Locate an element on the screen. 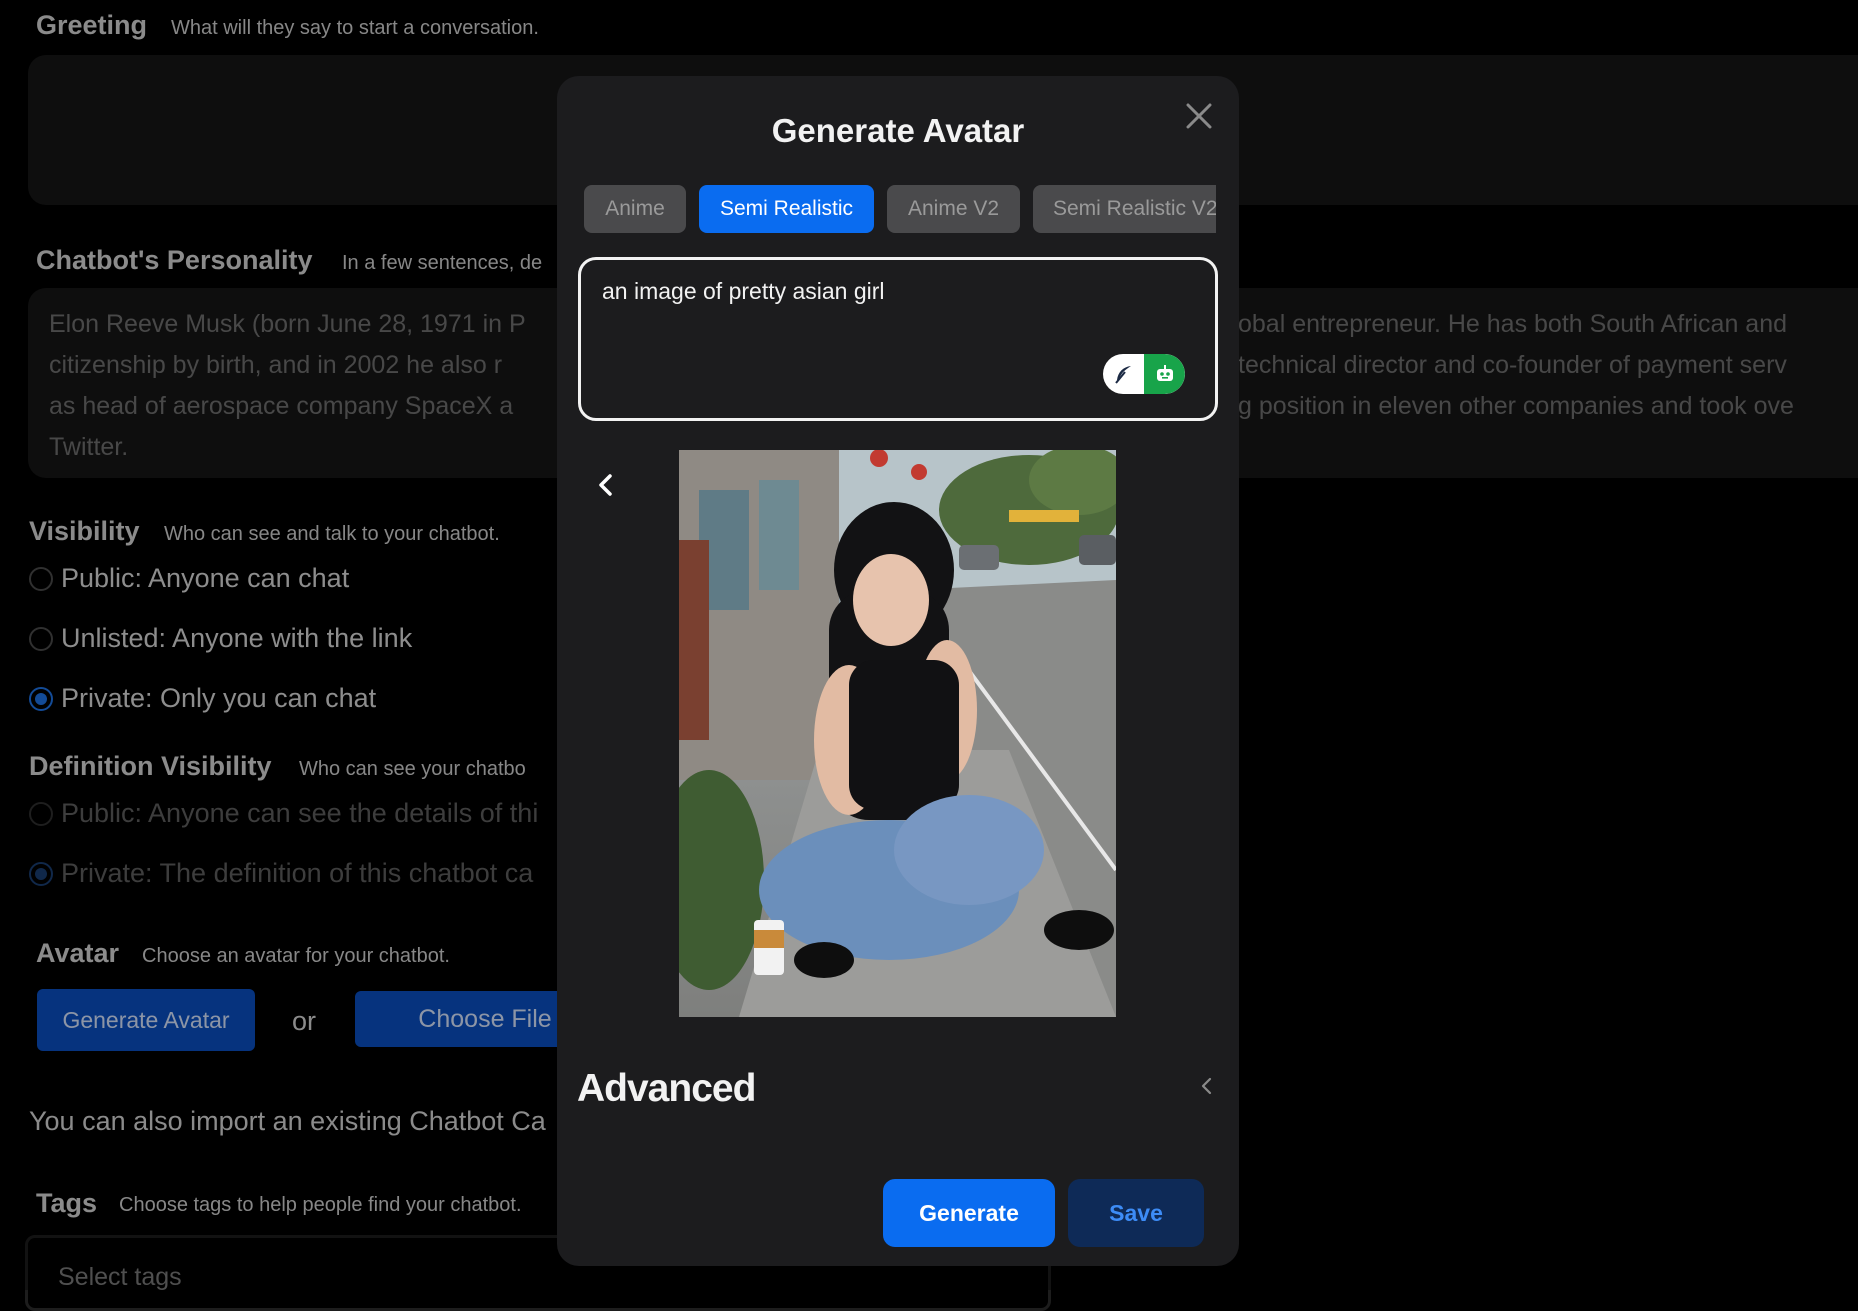  advanced-section-toggle: Advanced is located at coordinates (666, 1089).